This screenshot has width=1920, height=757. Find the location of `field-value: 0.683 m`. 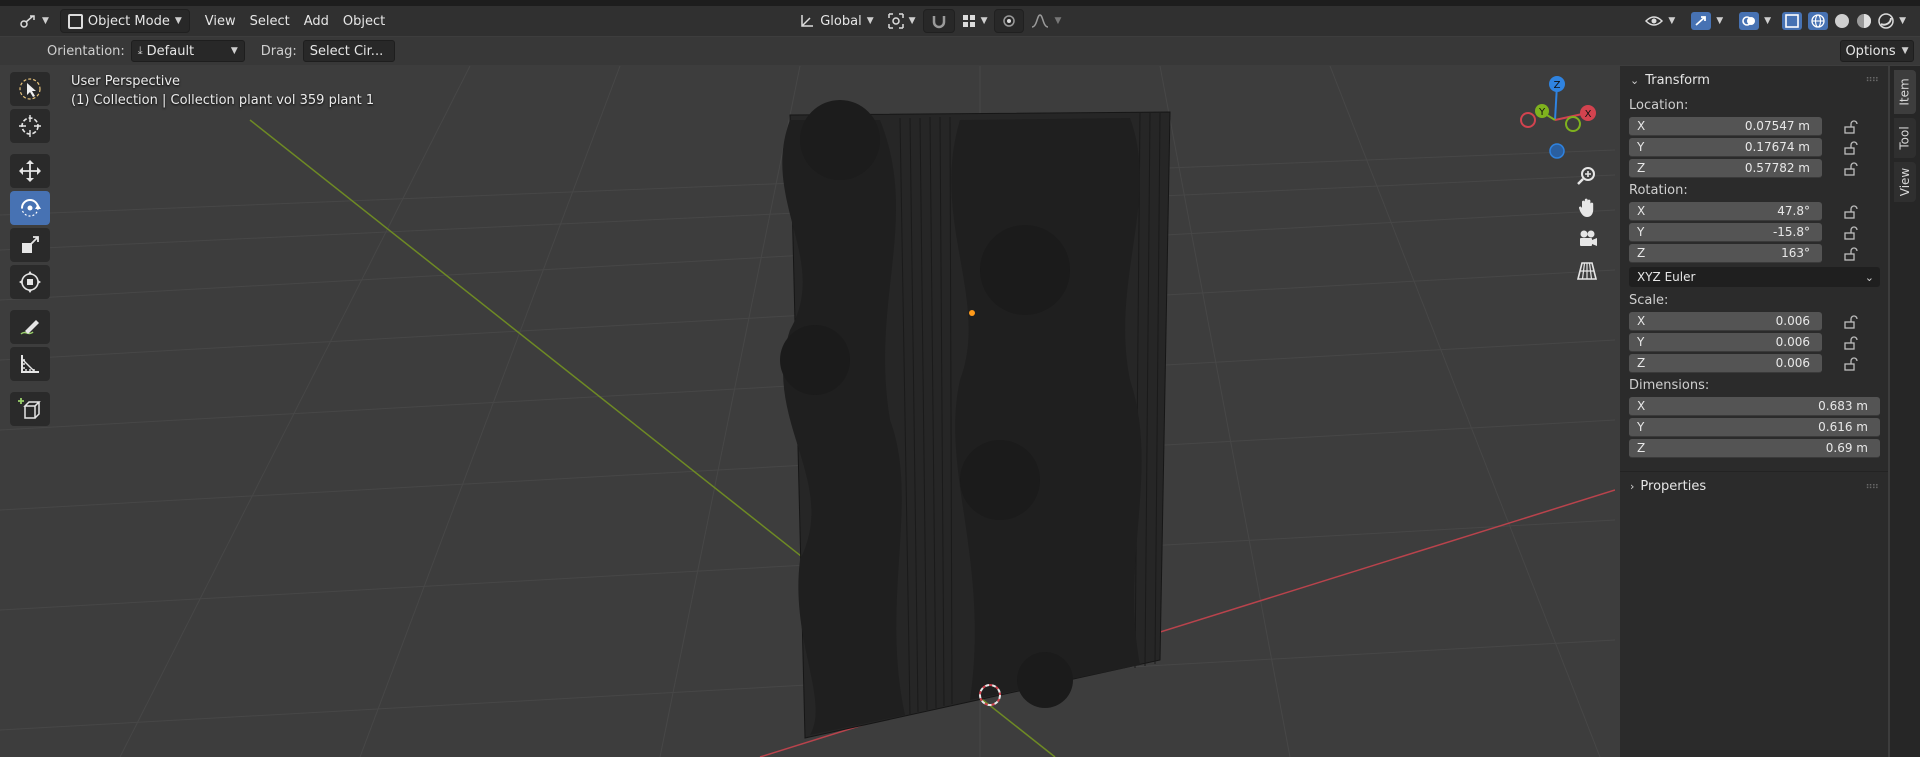

field-value: 0.683 m is located at coordinates (1843, 406).